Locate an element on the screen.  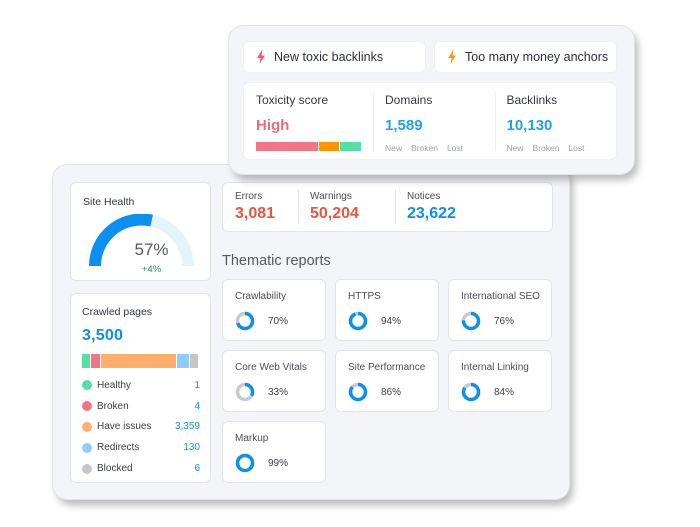
notices-stat: Notices 23,622 is located at coordinates (470, 207).